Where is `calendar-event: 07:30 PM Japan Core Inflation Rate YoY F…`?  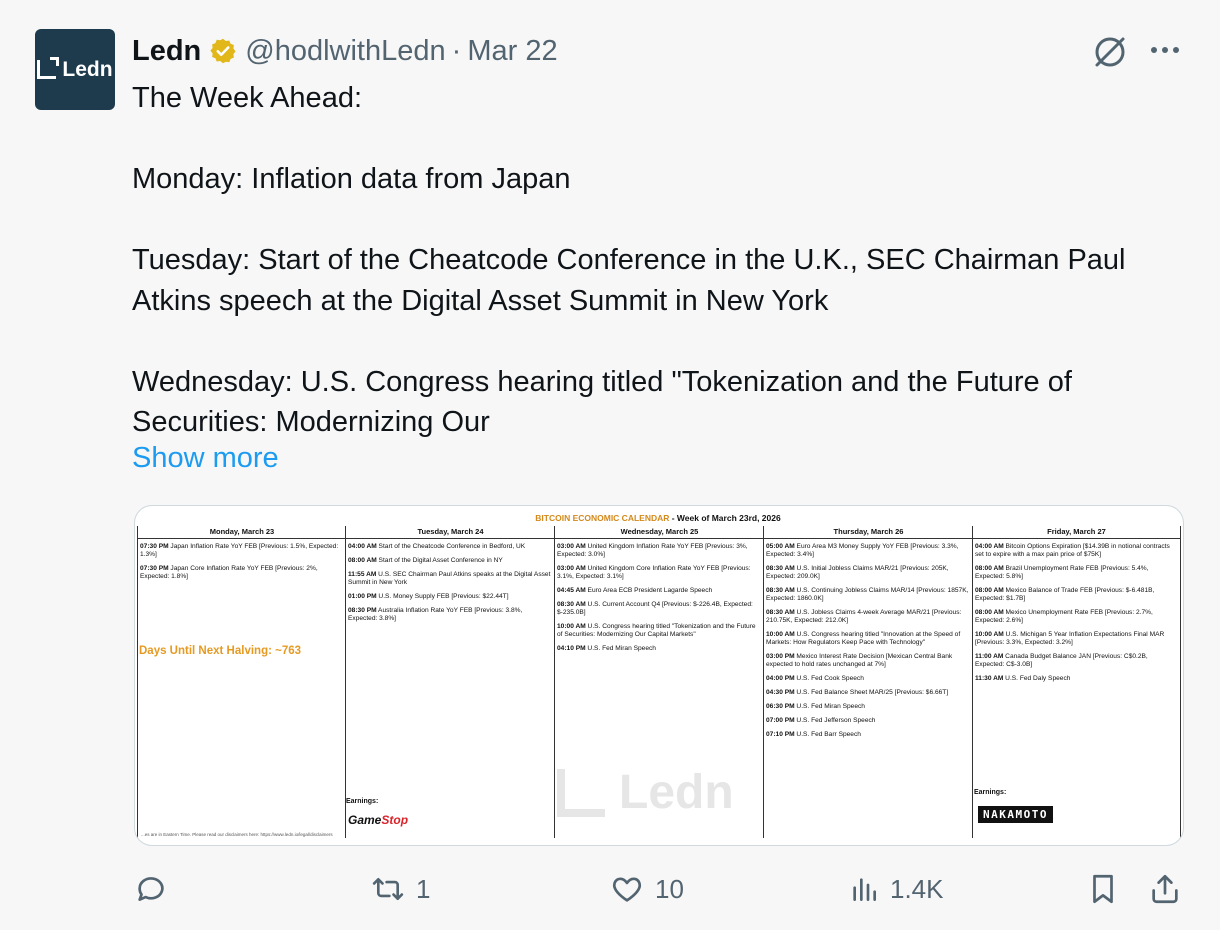 calendar-event: 07:30 PM Japan Core Inflation Rate YoY F… is located at coordinates (242, 573).